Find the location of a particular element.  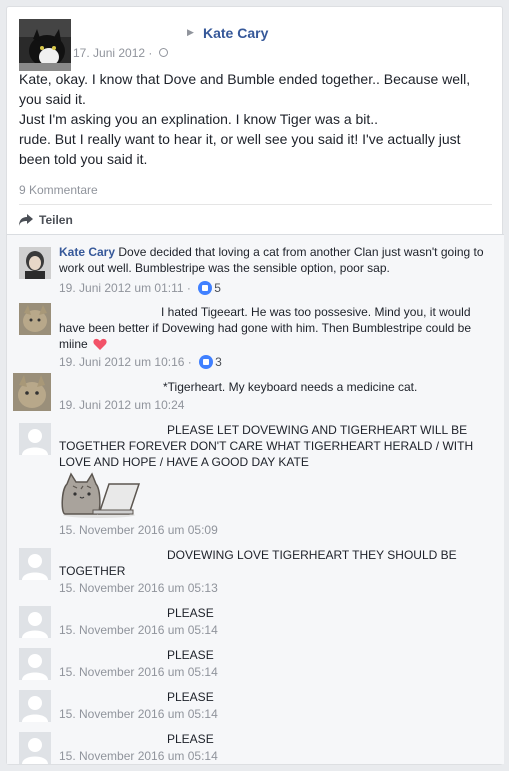

post-author-name: Kate Cary is located at coordinates (235, 33).